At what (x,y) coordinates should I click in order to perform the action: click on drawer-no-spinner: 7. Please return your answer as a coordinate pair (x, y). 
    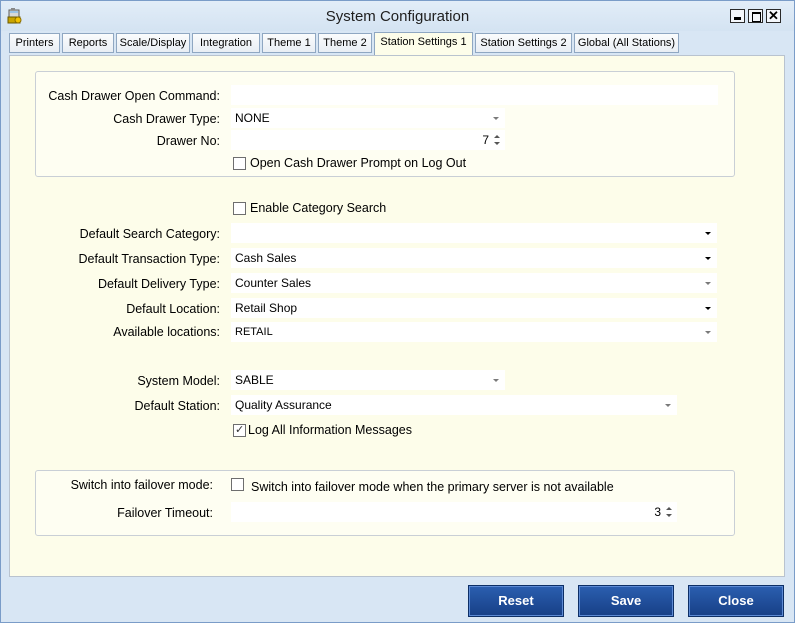
    Looking at the image, I should click on (368, 140).